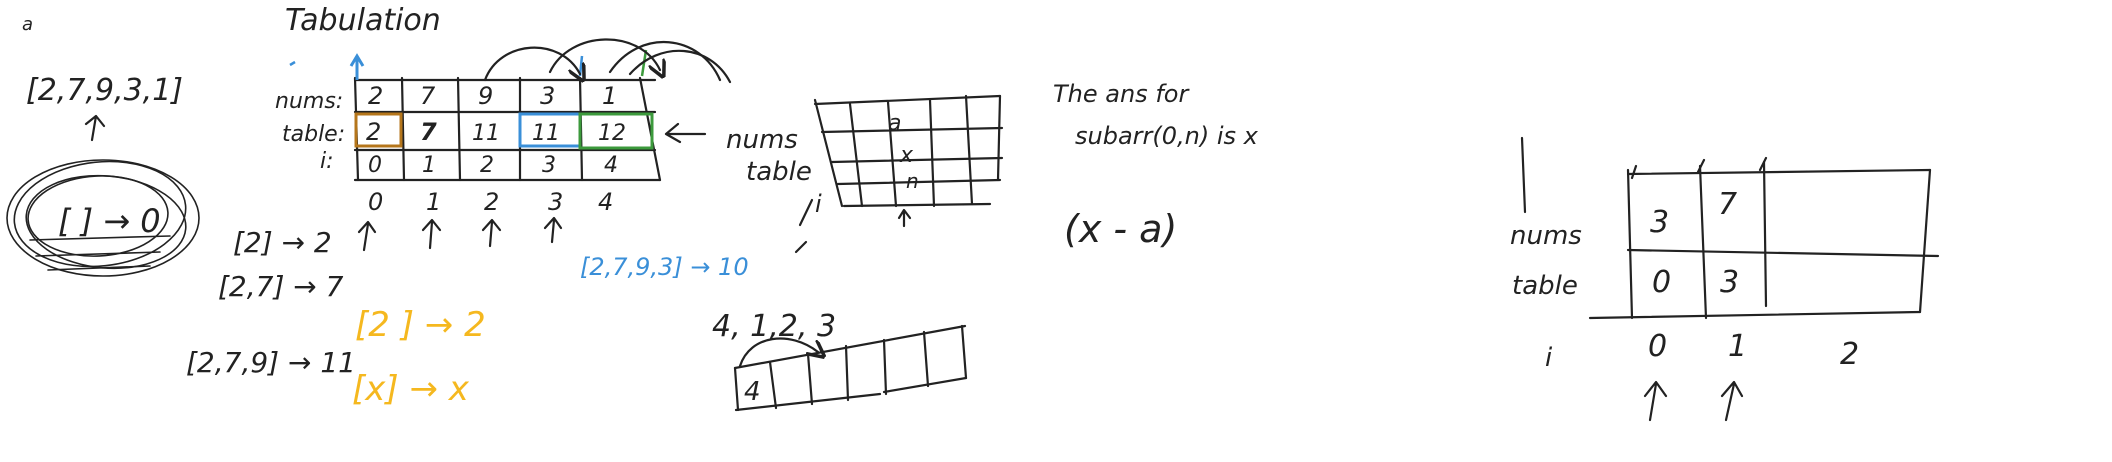 The height and width of the screenshot is (462, 2112). What do you see at coordinates (375, 96) in the screenshot?
I see `nums-cell-0: 2` at bounding box center [375, 96].